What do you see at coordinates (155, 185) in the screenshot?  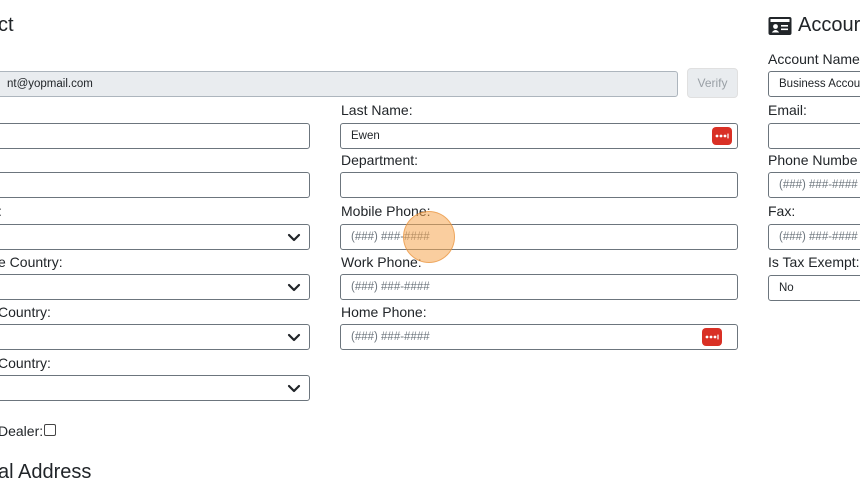 I see `title-field` at bounding box center [155, 185].